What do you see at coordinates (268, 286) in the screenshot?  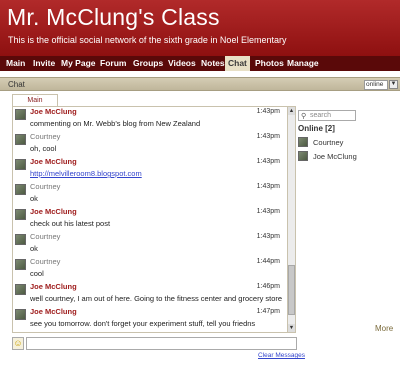 I see `message-time: 1:46pm` at bounding box center [268, 286].